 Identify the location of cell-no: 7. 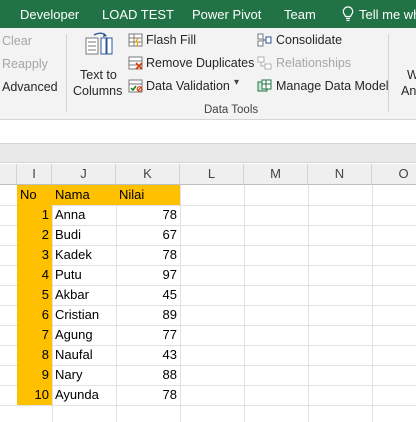
(34, 335).